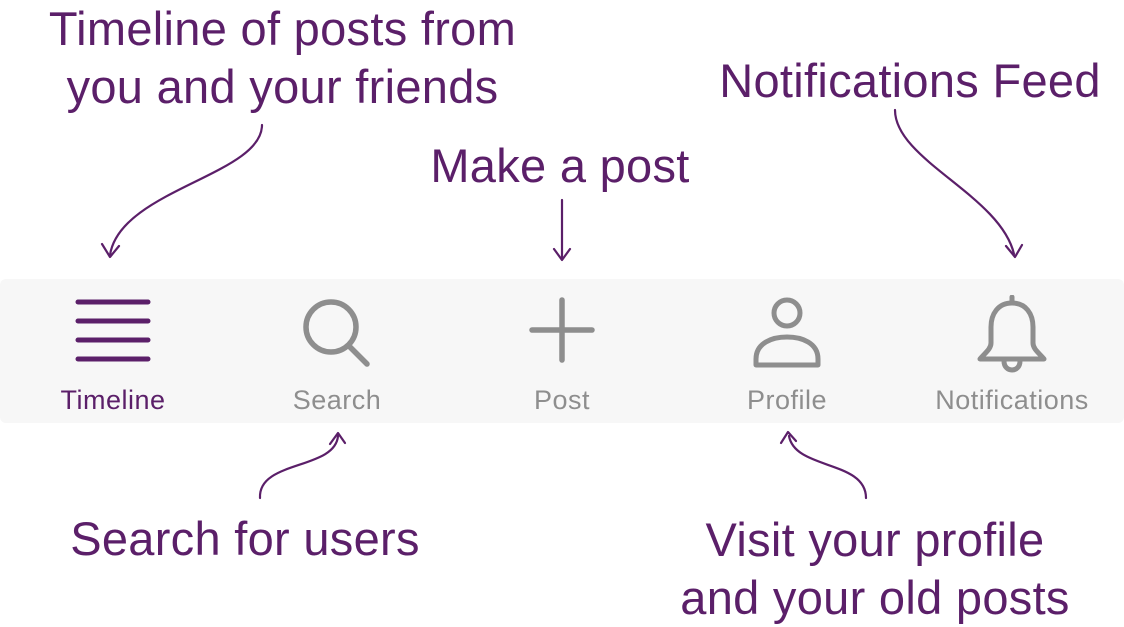 This screenshot has width=1124, height=627. I want to click on tab-search: Search, so click(337, 351).